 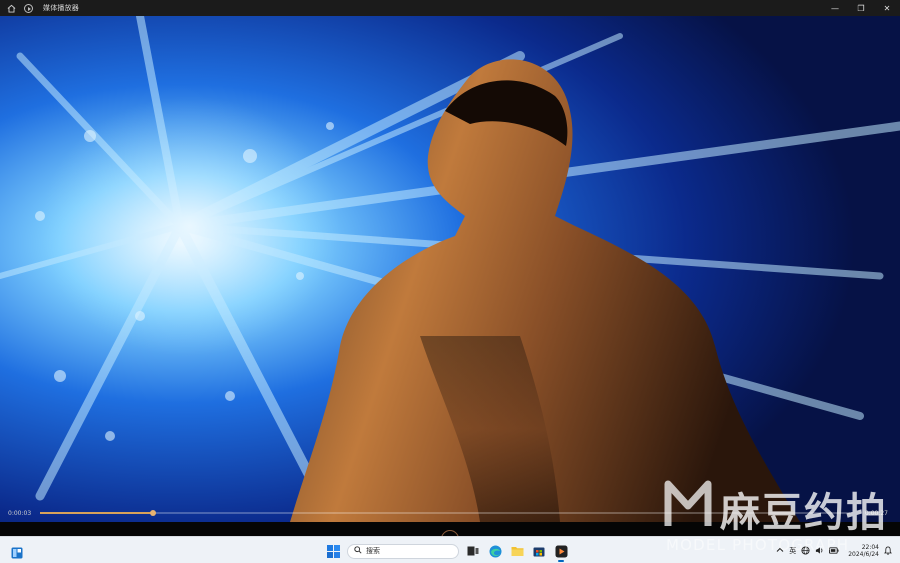 What do you see at coordinates (887, 8) in the screenshot?
I see `close-button: ✕` at bounding box center [887, 8].